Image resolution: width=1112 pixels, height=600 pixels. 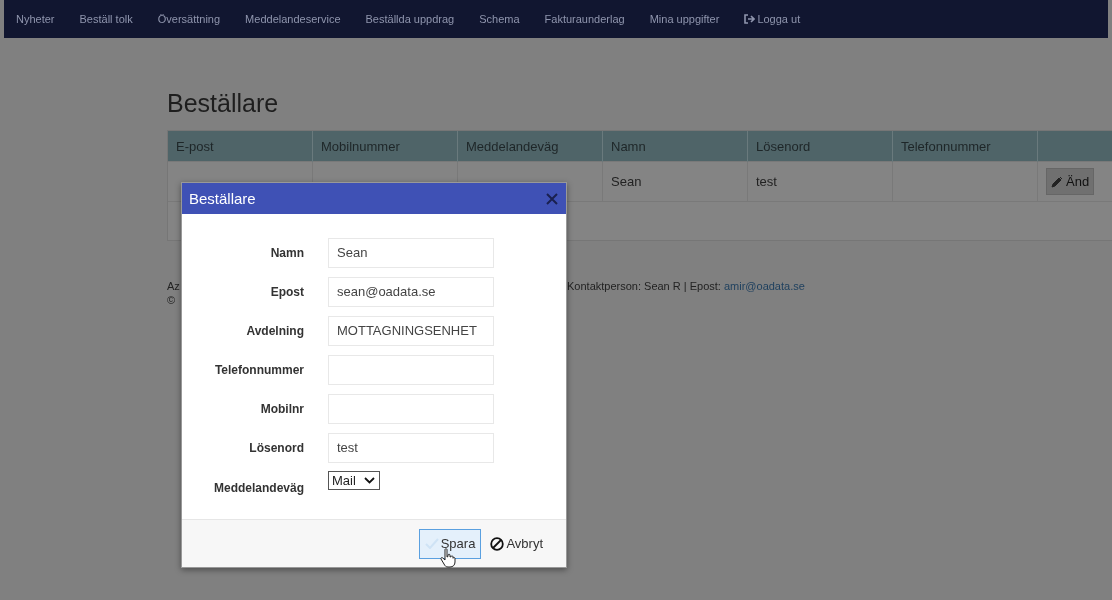 What do you see at coordinates (820, 146) in the screenshot?
I see `column-header: Lösenord` at bounding box center [820, 146].